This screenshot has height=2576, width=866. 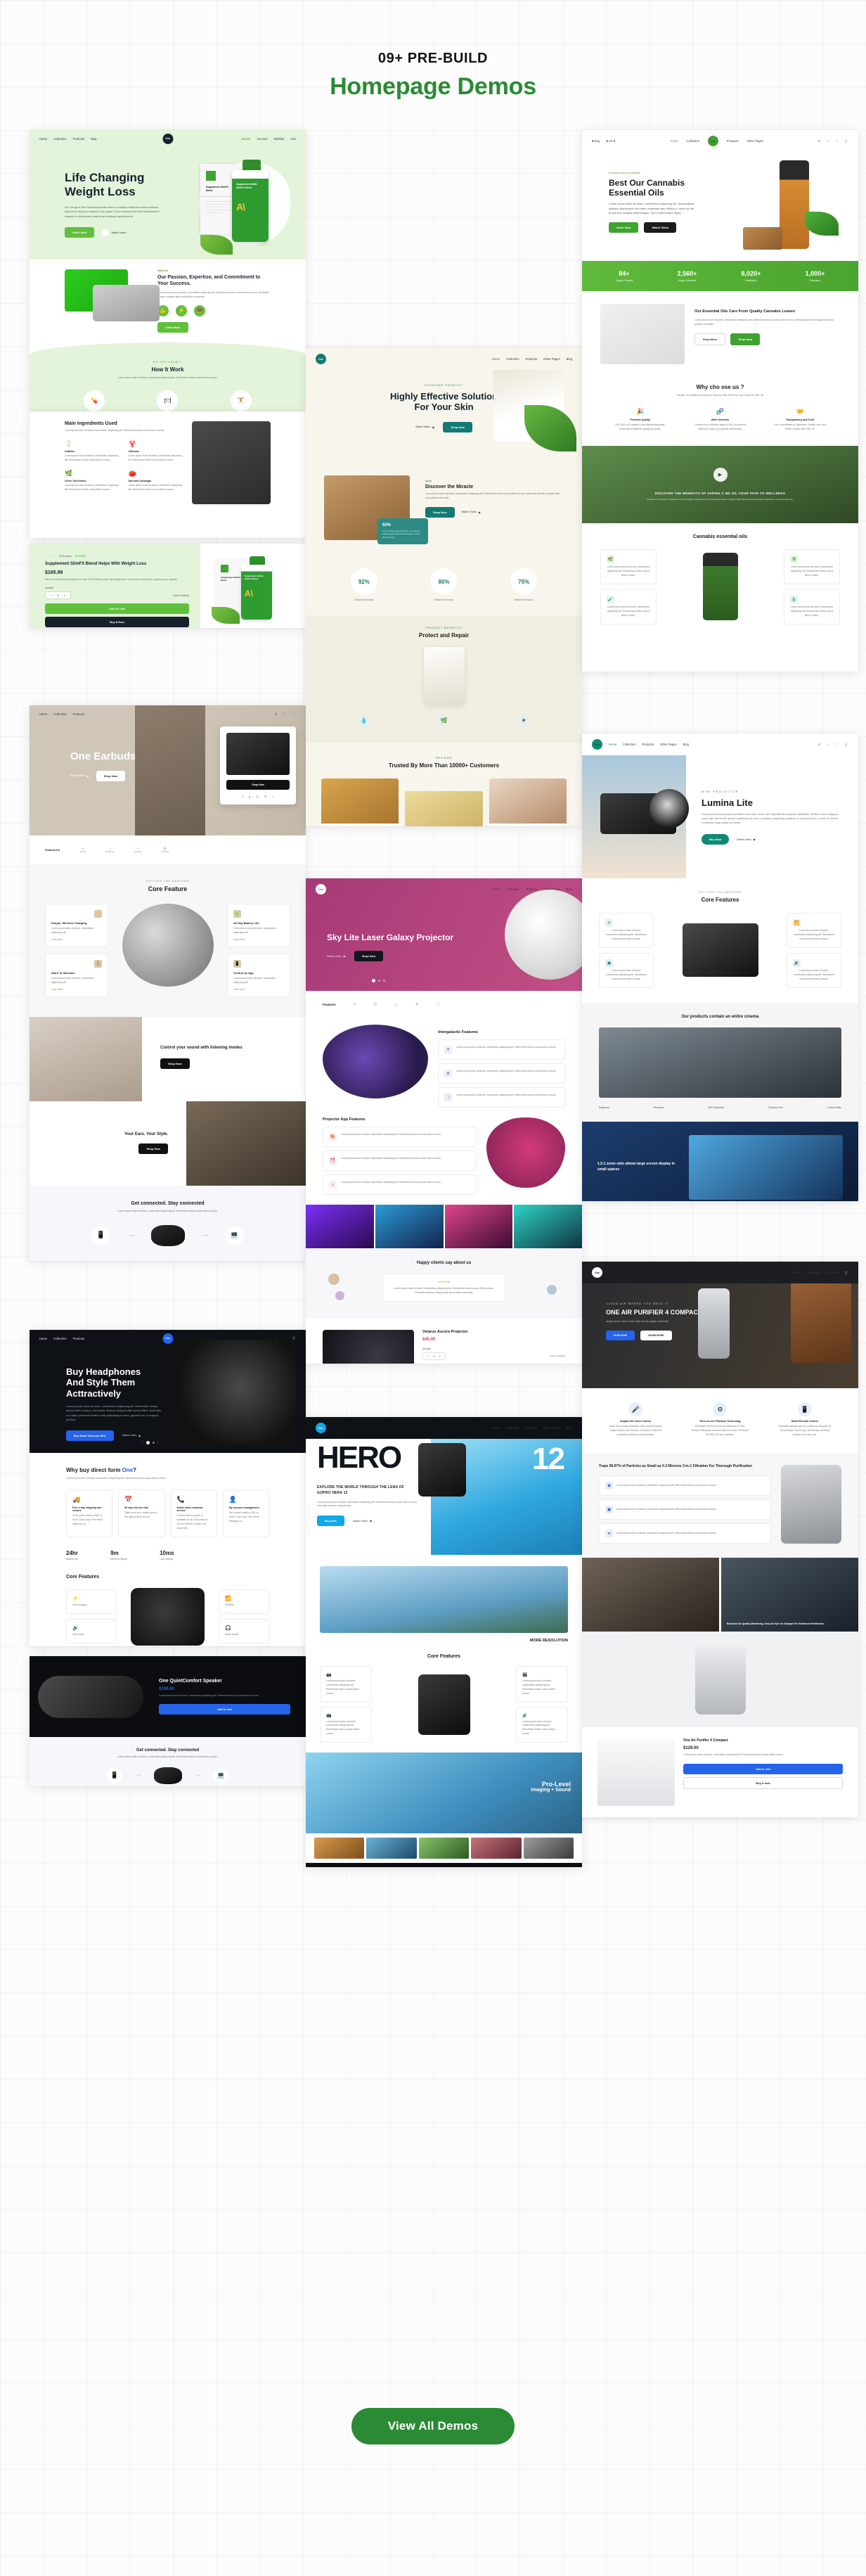 I want to click on nav-cart: Cart, so click(x=293, y=139).